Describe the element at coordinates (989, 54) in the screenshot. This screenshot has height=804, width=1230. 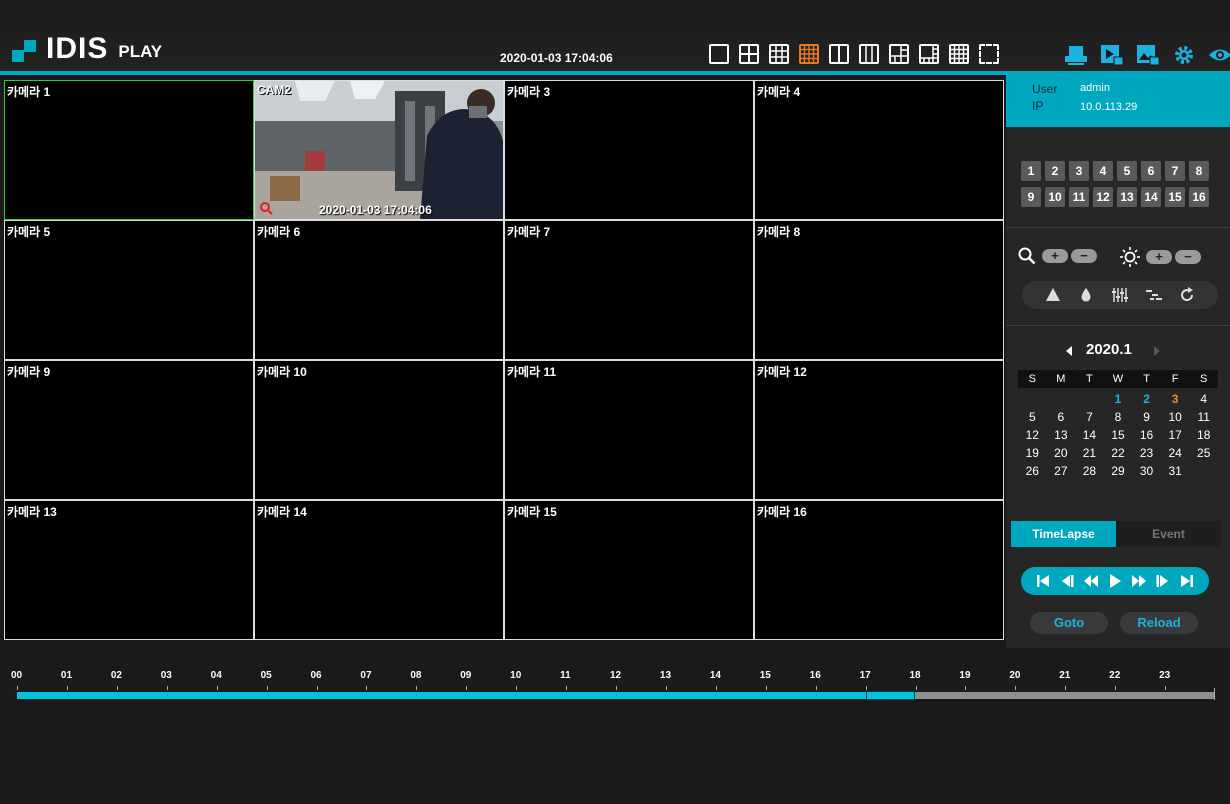
I see `fullscreen-button` at that location.